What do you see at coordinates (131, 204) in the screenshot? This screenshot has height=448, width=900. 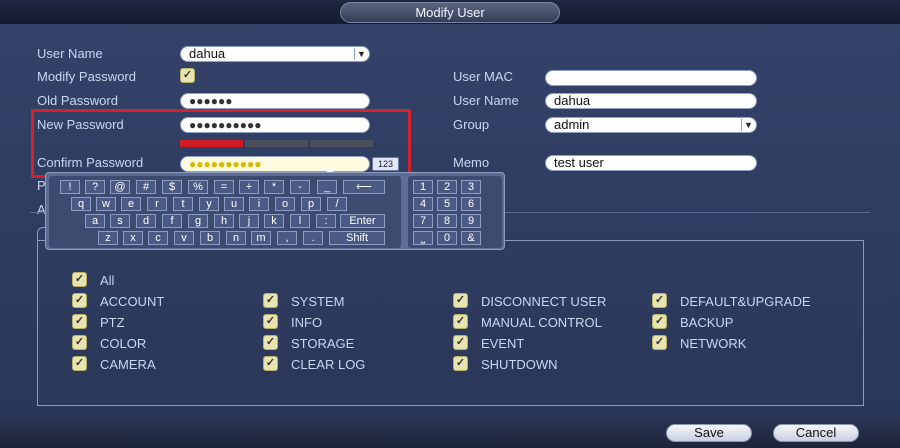 I see `key: e` at bounding box center [131, 204].